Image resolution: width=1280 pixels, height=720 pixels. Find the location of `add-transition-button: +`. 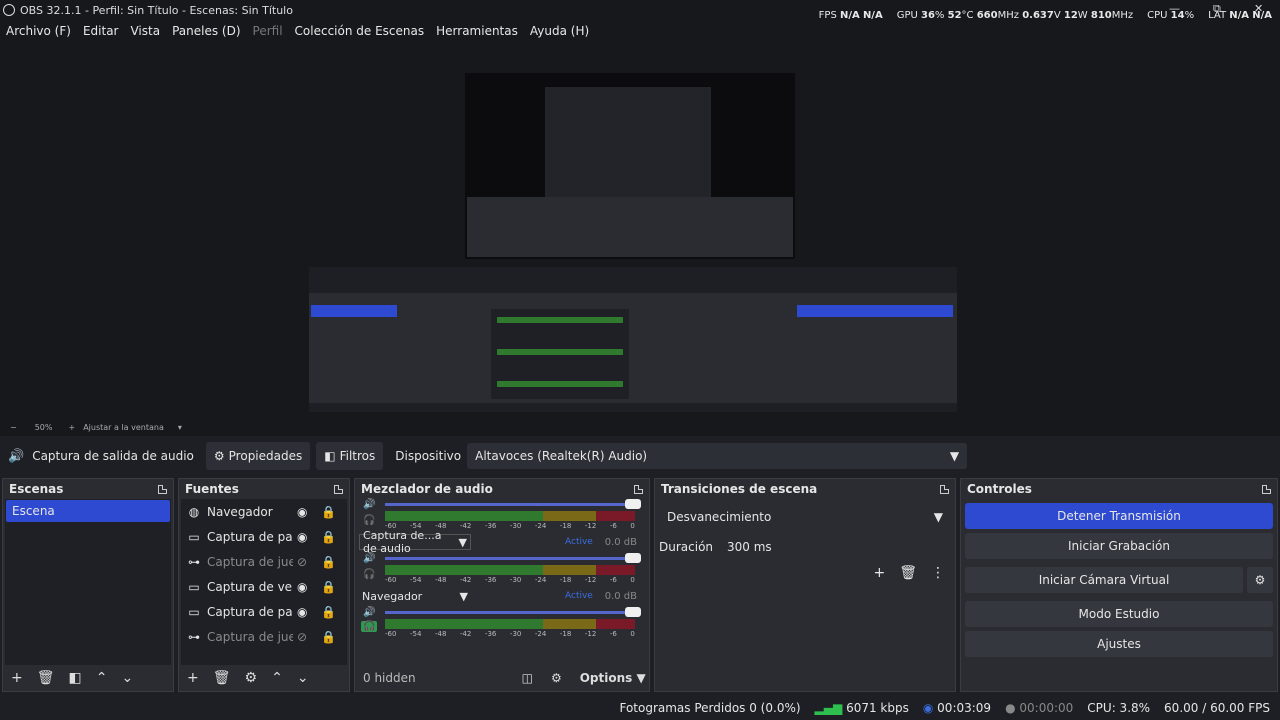

add-transition-button: + is located at coordinates (879, 573).